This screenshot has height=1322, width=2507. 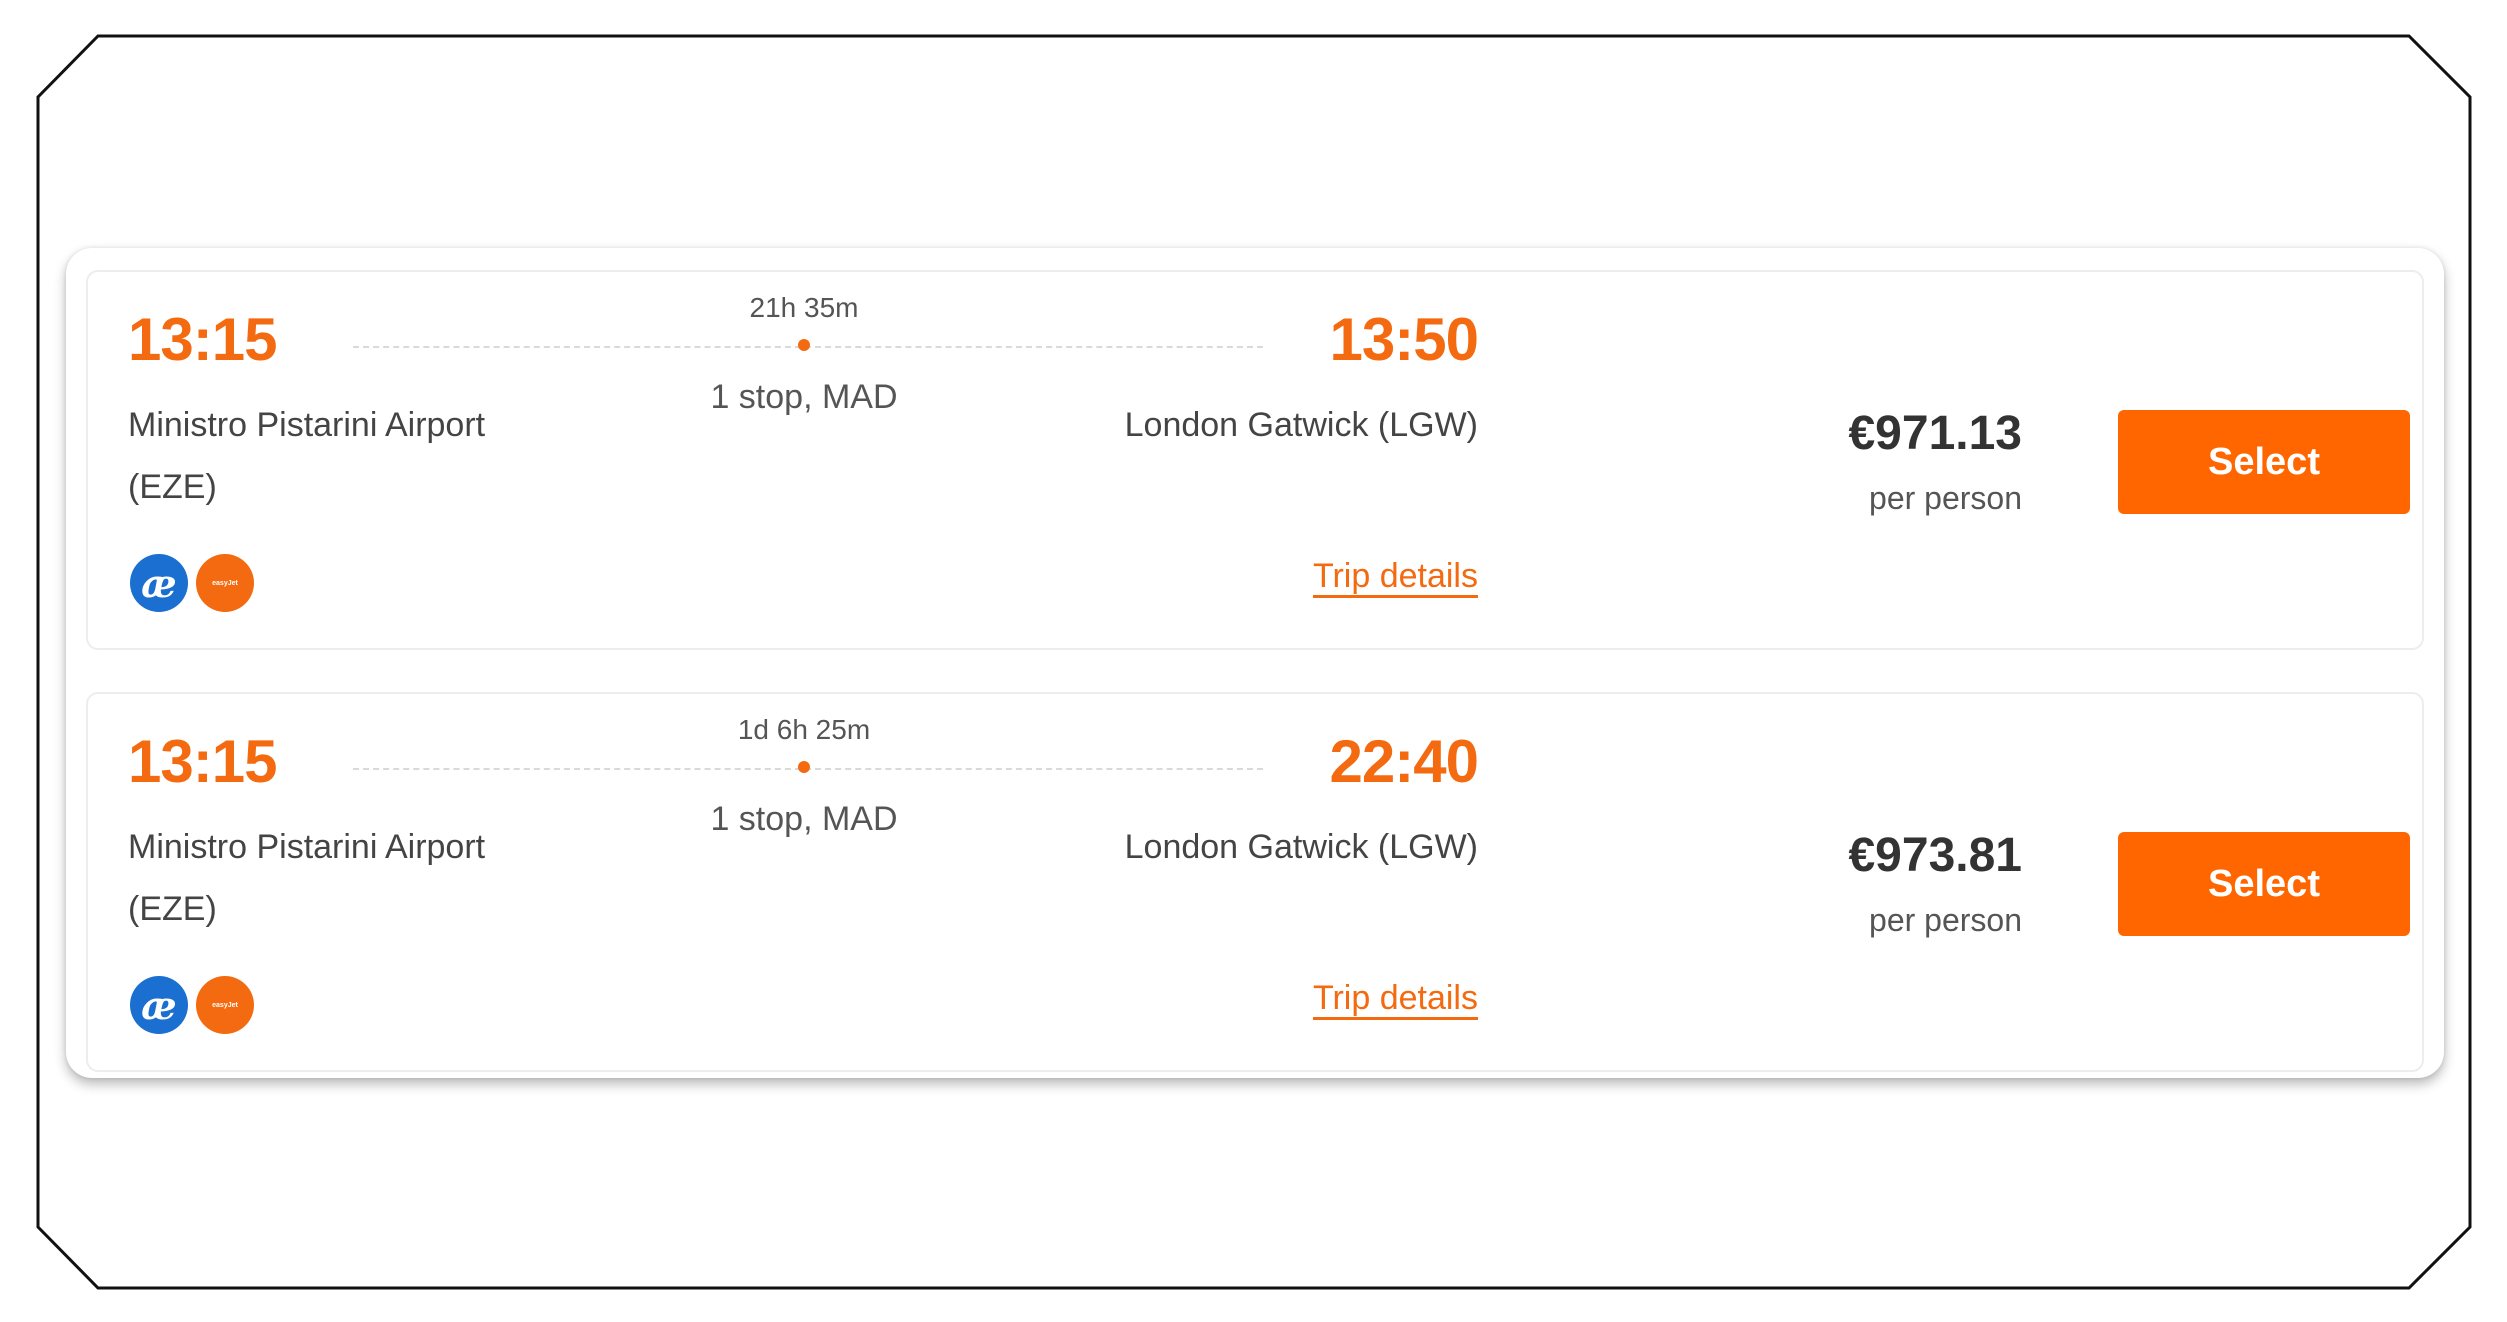 What do you see at coordinates (804, 729) in the screenshot?
I see `flight-duration: 1d 6h 25m` at bounding box center [804, 729].